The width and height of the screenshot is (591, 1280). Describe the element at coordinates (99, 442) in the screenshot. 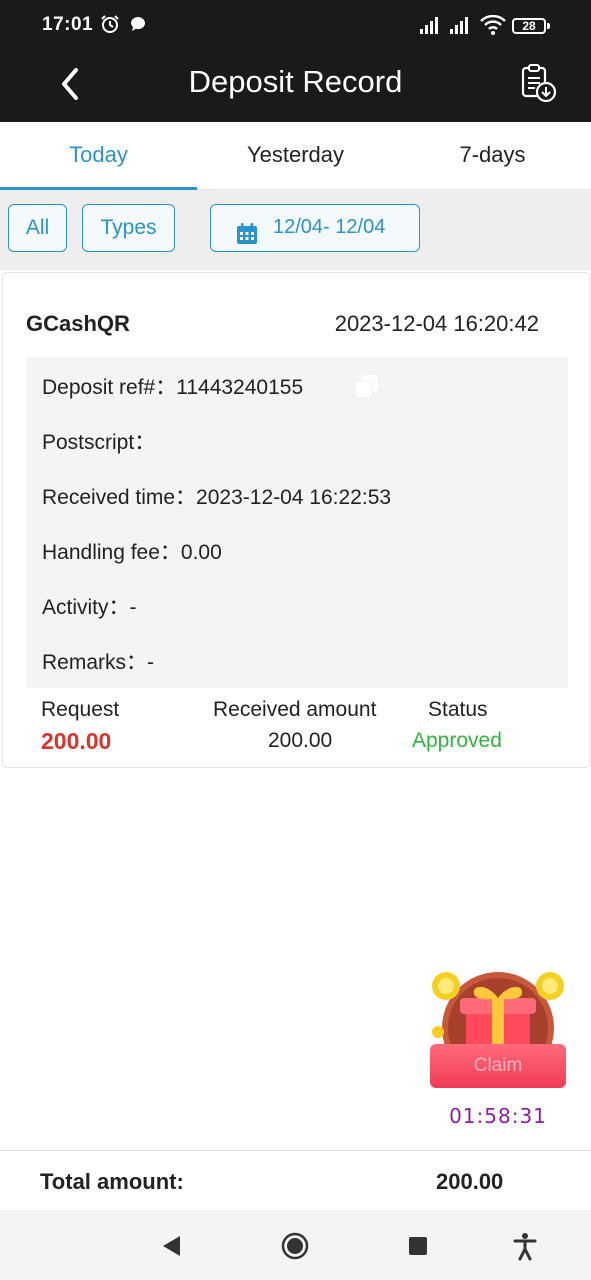

I see `postscript: Postscript：` at that location.